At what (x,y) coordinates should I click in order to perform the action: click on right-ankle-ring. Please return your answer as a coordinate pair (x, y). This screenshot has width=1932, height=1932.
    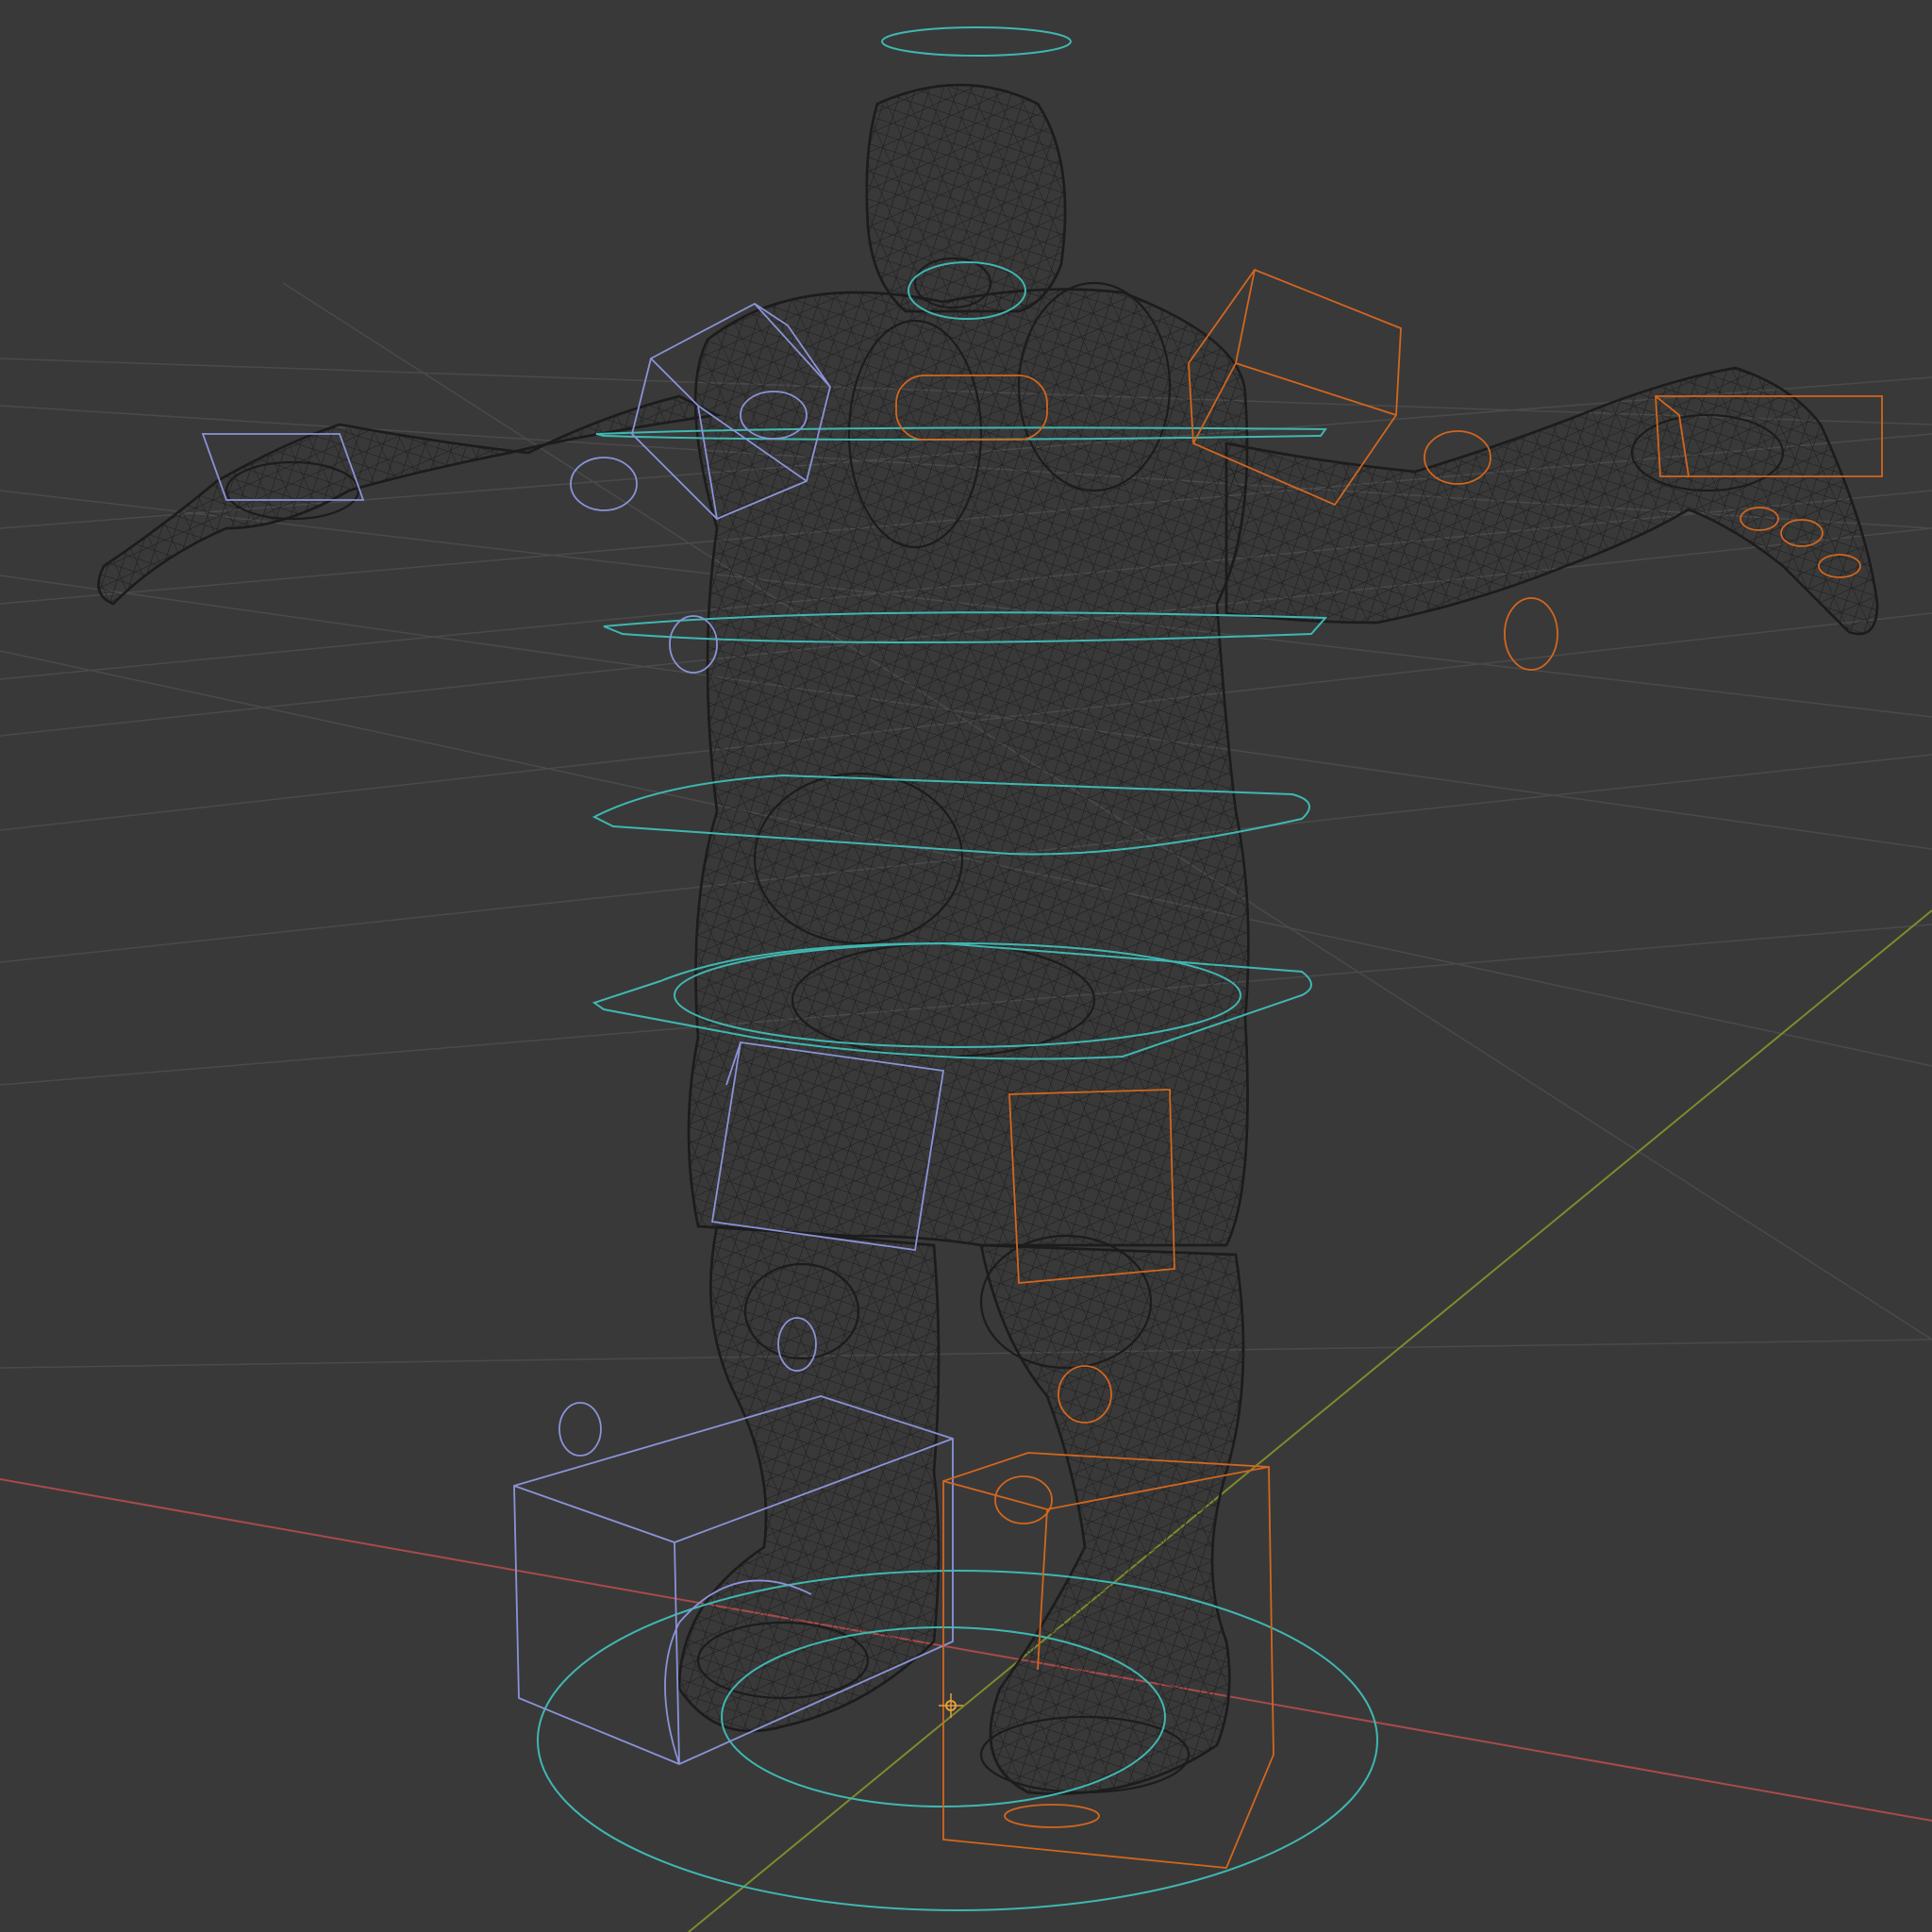
    Looking at the image, I should click on (1023, 1500).